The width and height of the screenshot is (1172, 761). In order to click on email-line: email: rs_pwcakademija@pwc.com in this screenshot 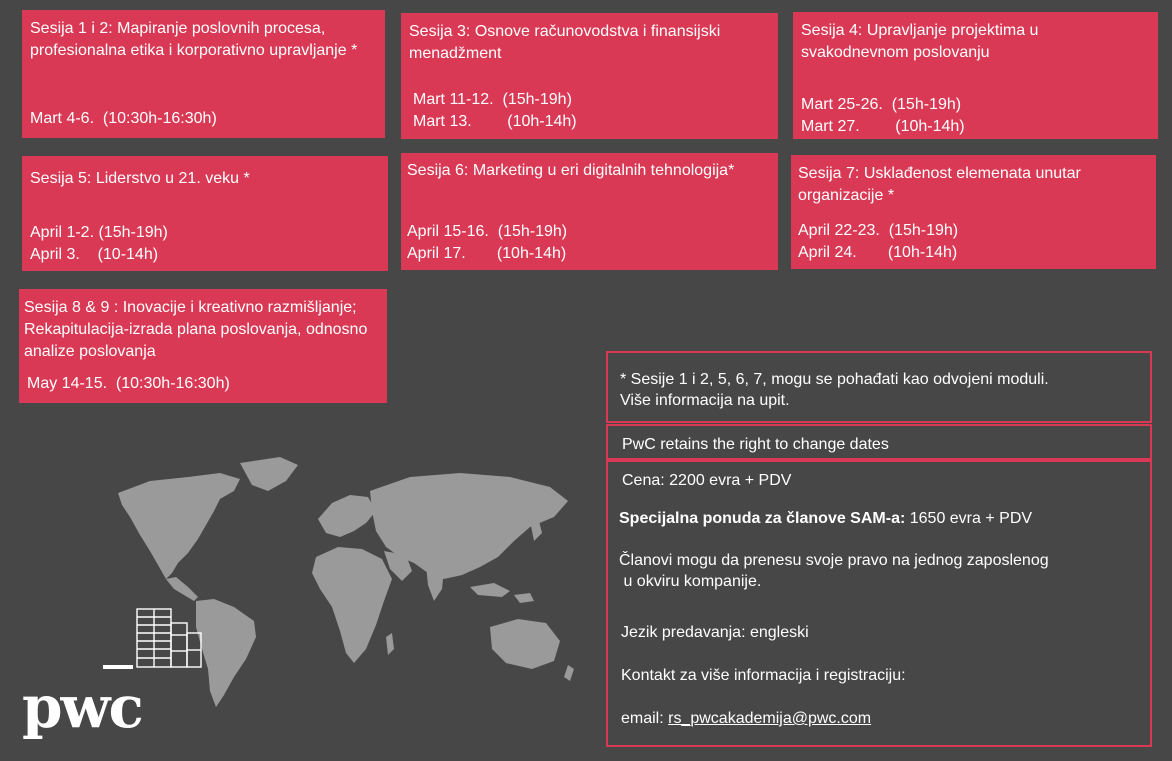, I will do `click(880, 718)`.